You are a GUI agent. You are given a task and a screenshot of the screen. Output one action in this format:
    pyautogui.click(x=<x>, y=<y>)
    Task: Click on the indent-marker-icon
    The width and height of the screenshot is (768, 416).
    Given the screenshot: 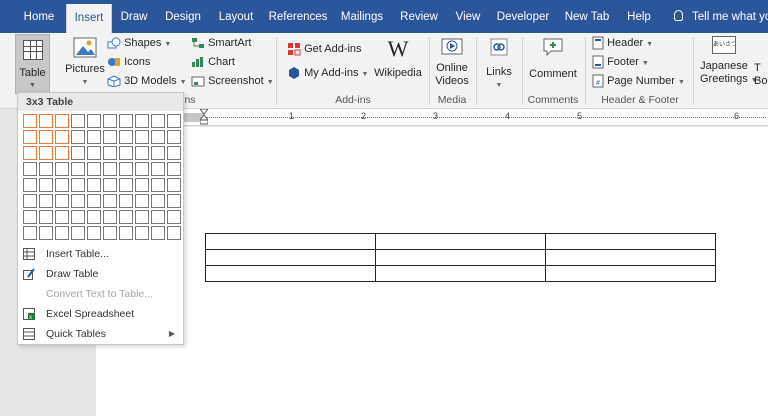 What is the action you would take?
    pyautogui.click(x=204, y=116)
    